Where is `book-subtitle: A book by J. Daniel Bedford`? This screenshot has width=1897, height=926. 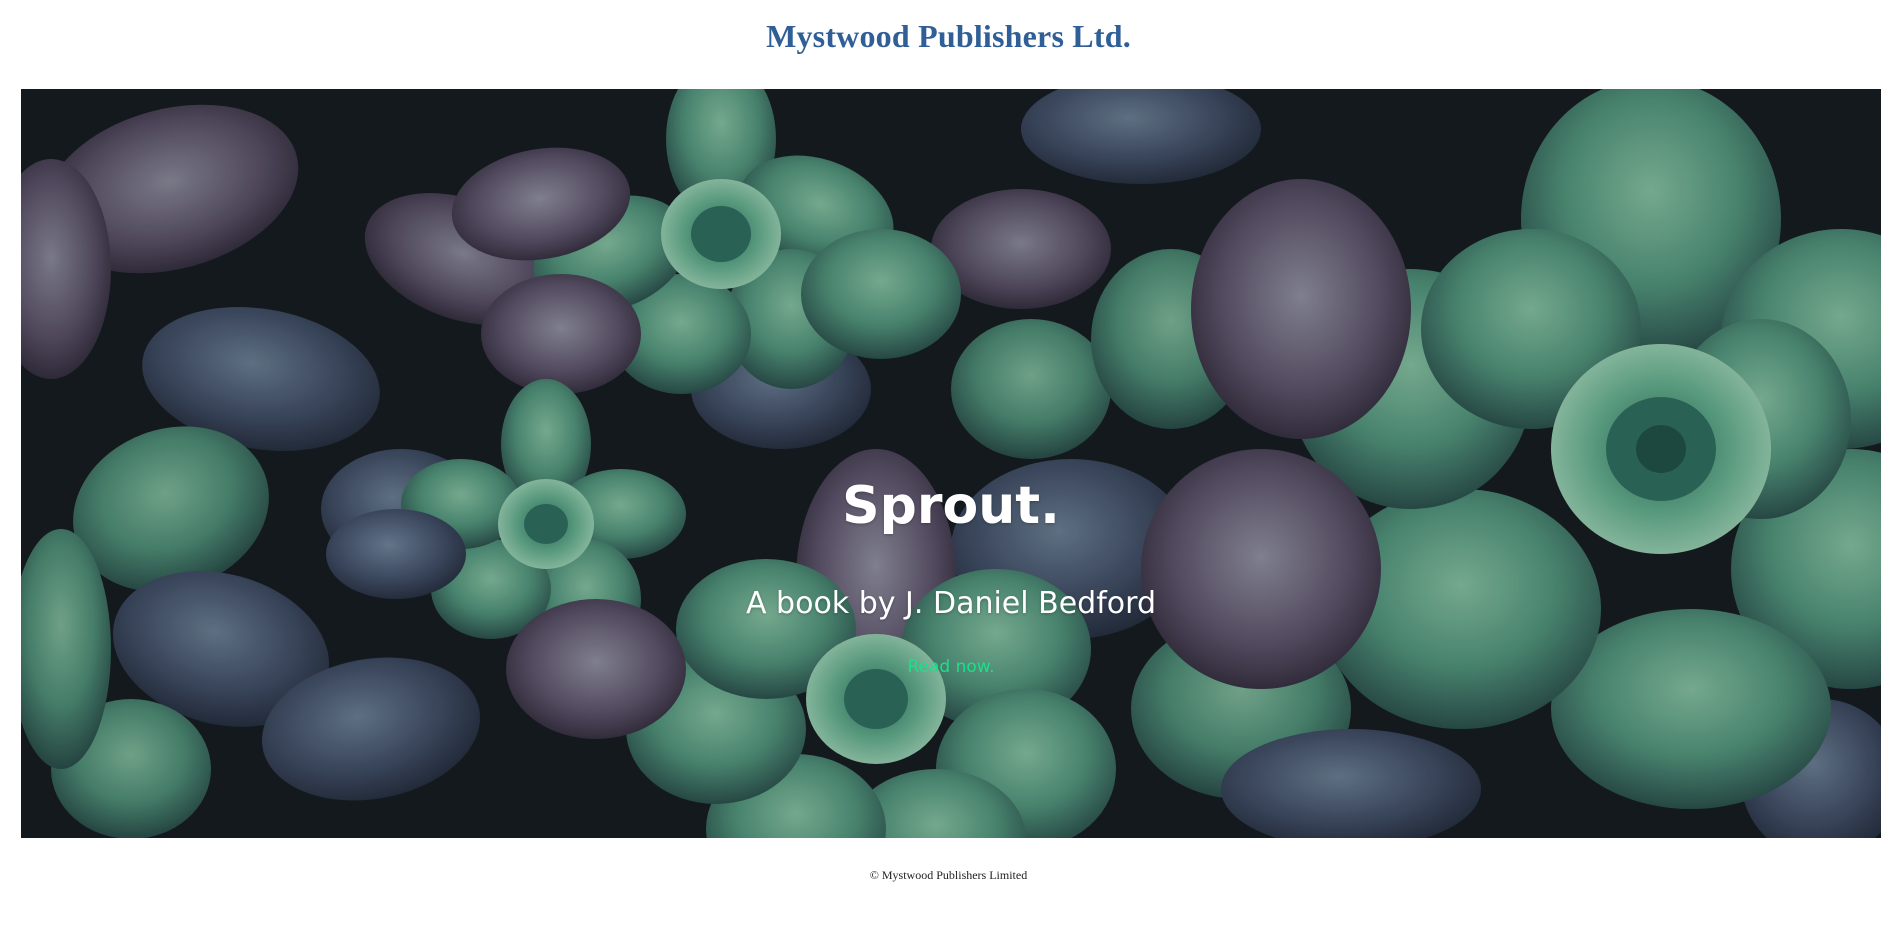 book-subtitle: A book by J. Daniel Bedford is located at coordinates (951, 603).